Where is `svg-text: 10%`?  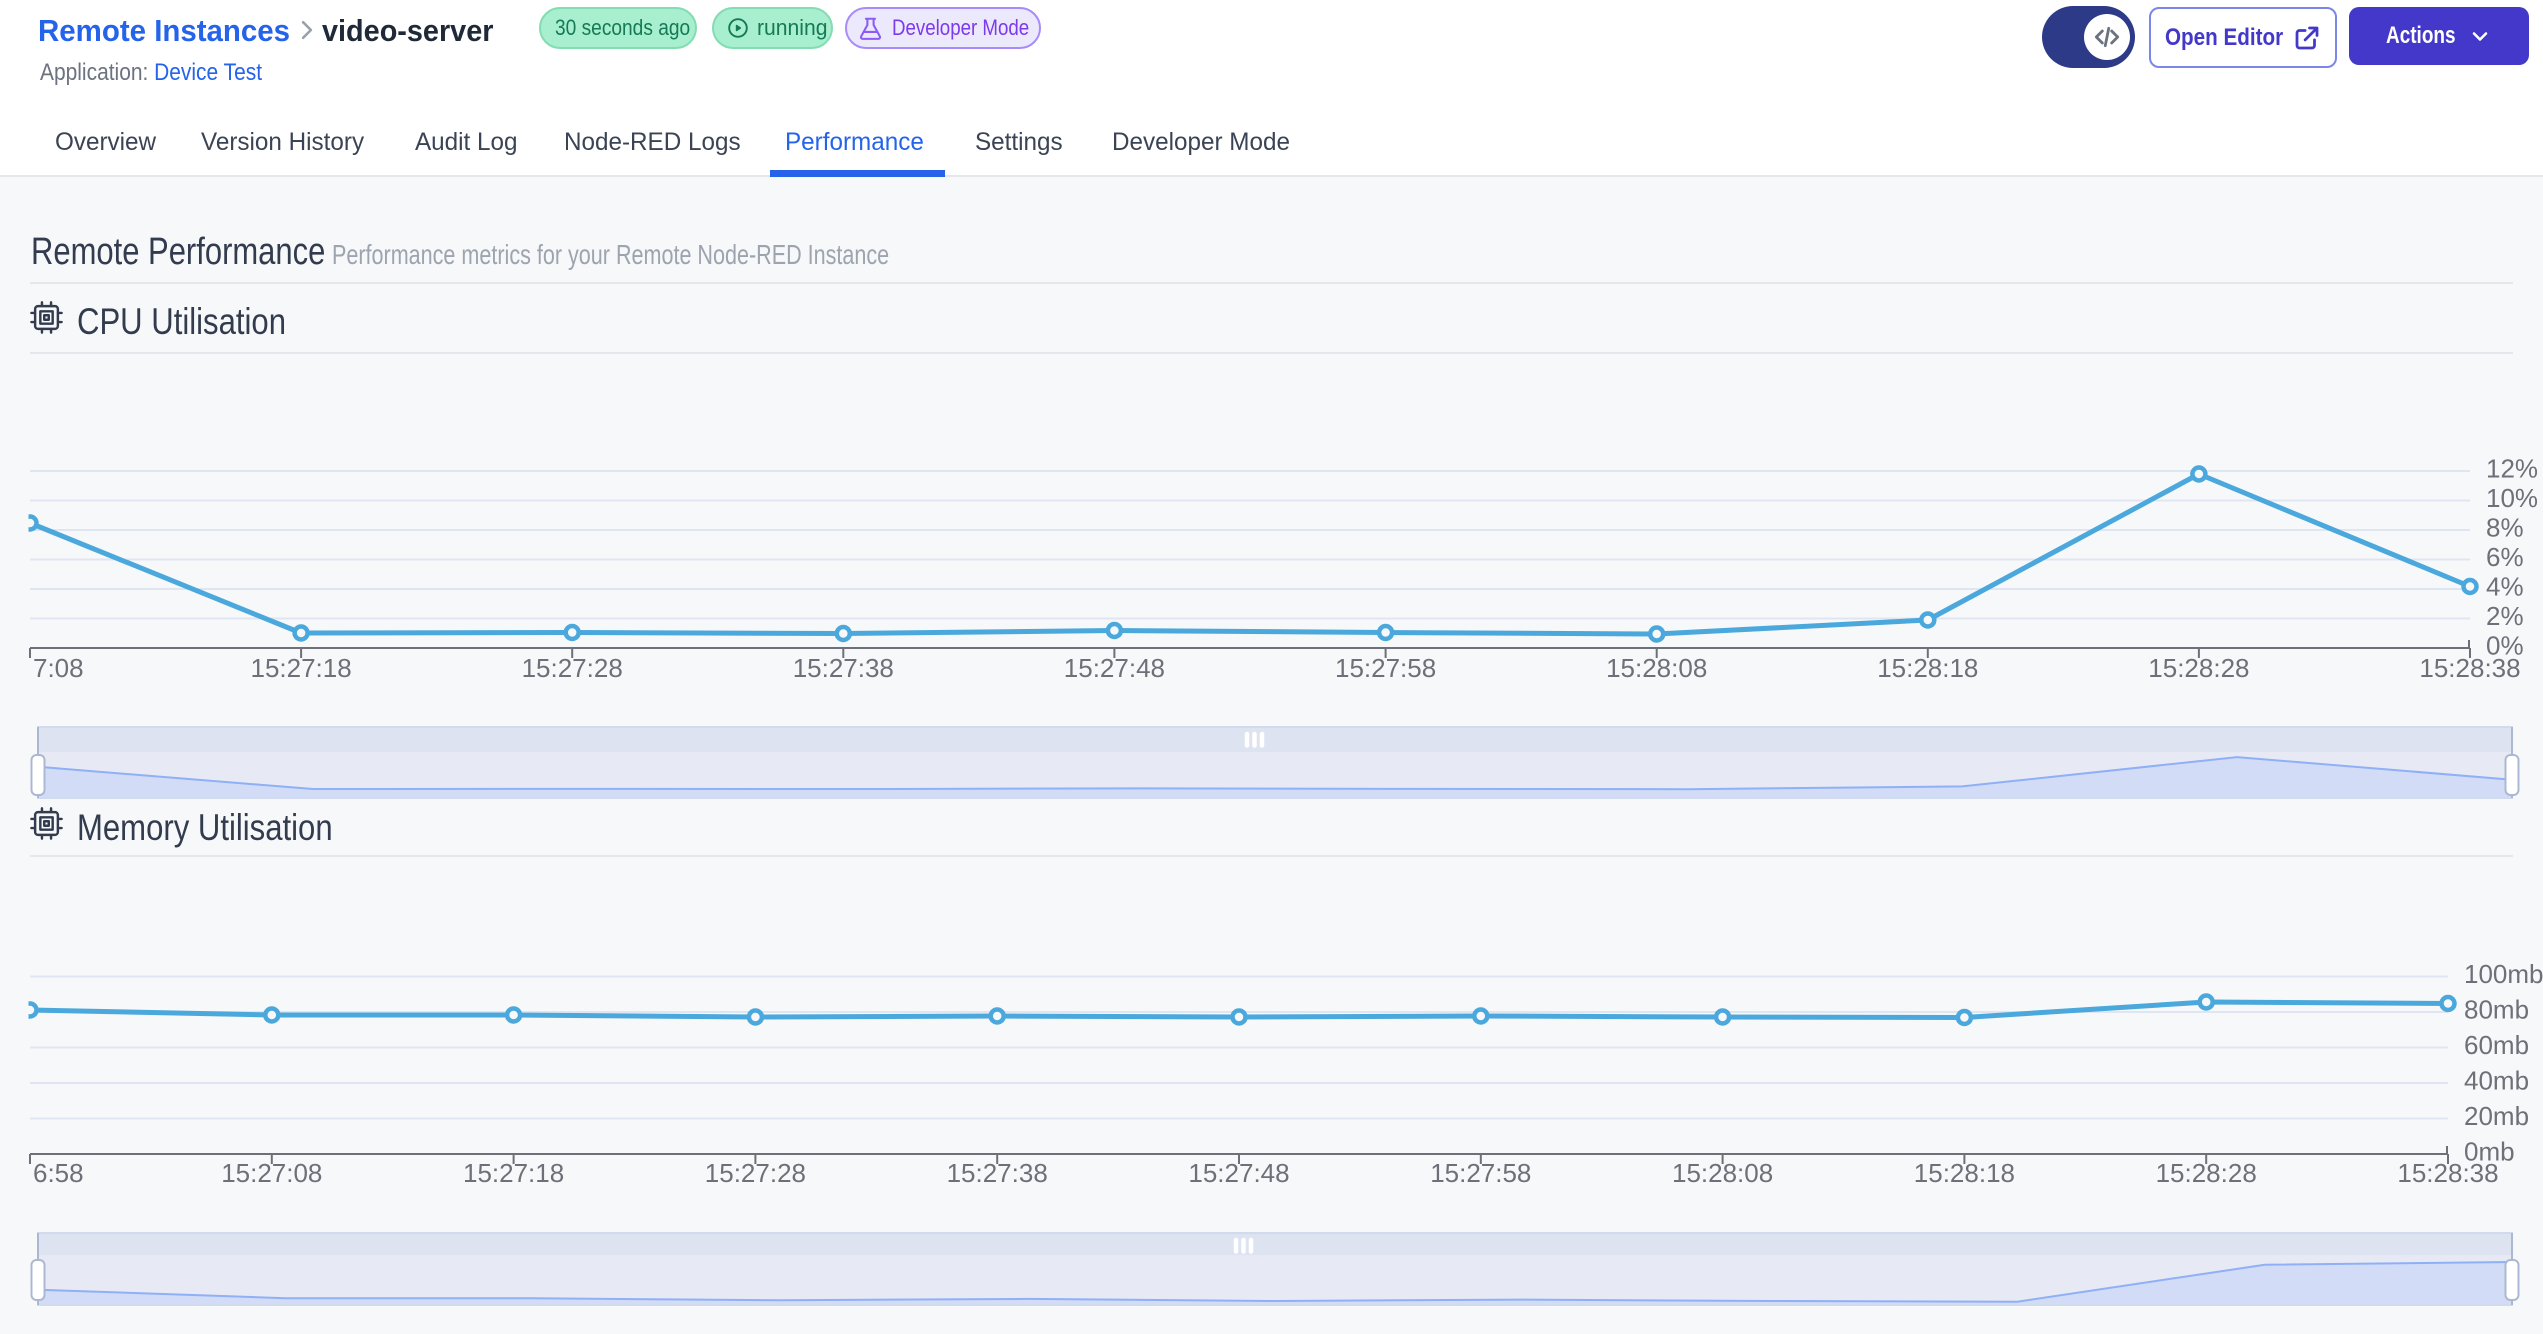 svg-text: 10% is located at coordinates (2512, 498).